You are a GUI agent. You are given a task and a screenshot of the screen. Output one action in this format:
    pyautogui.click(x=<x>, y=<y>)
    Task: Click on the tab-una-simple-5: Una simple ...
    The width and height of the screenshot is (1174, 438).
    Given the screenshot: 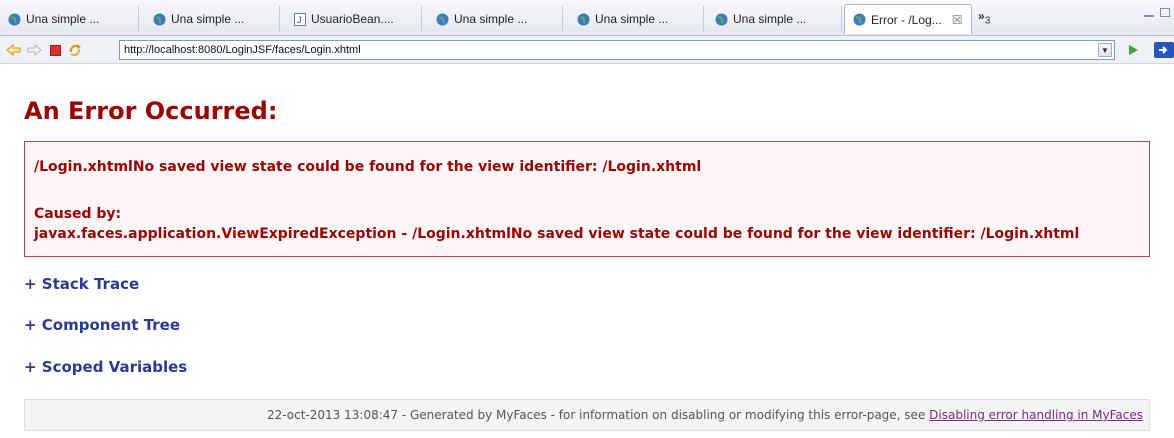 What is the action you would take?
    pyautogui.click(x=774, y=19)
    